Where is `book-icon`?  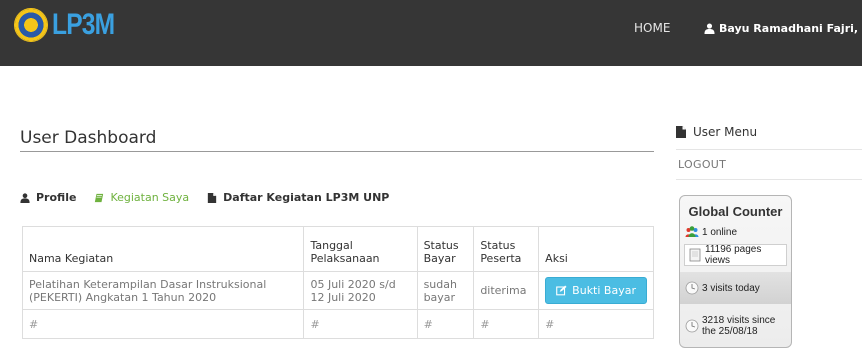
book-icon is located at coordinates (99, 197).